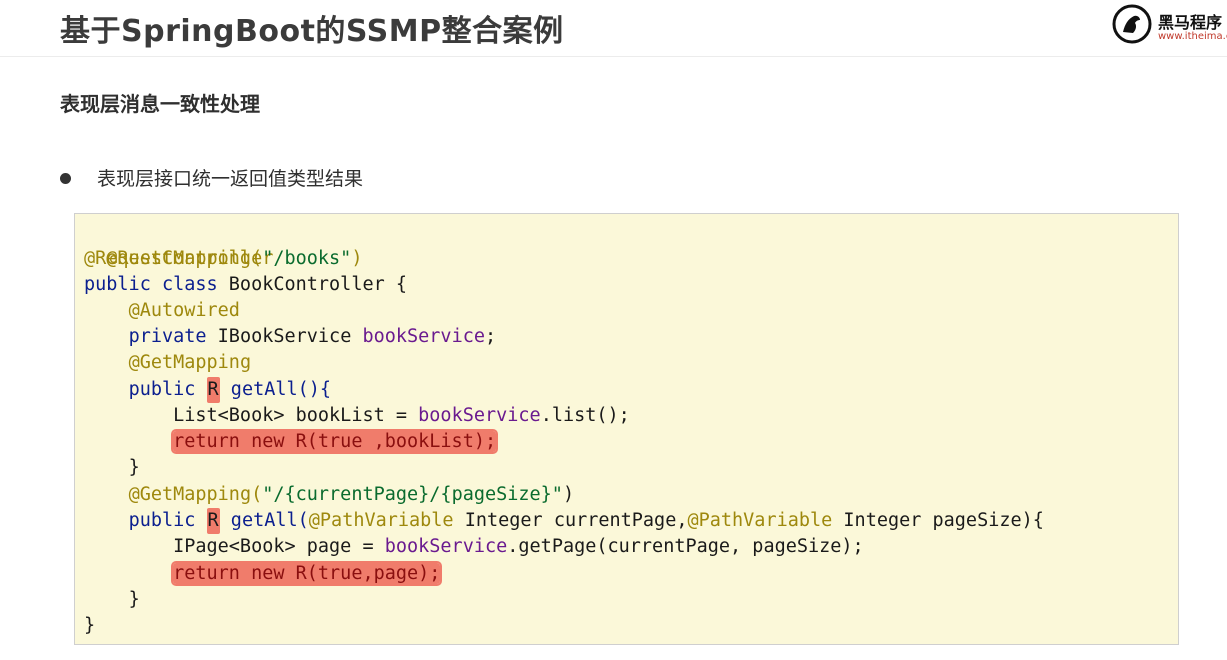  Describe the element at coordinates (1192, 36) in the screenshot. I see `logo-url: www.itheima.c` at that location.